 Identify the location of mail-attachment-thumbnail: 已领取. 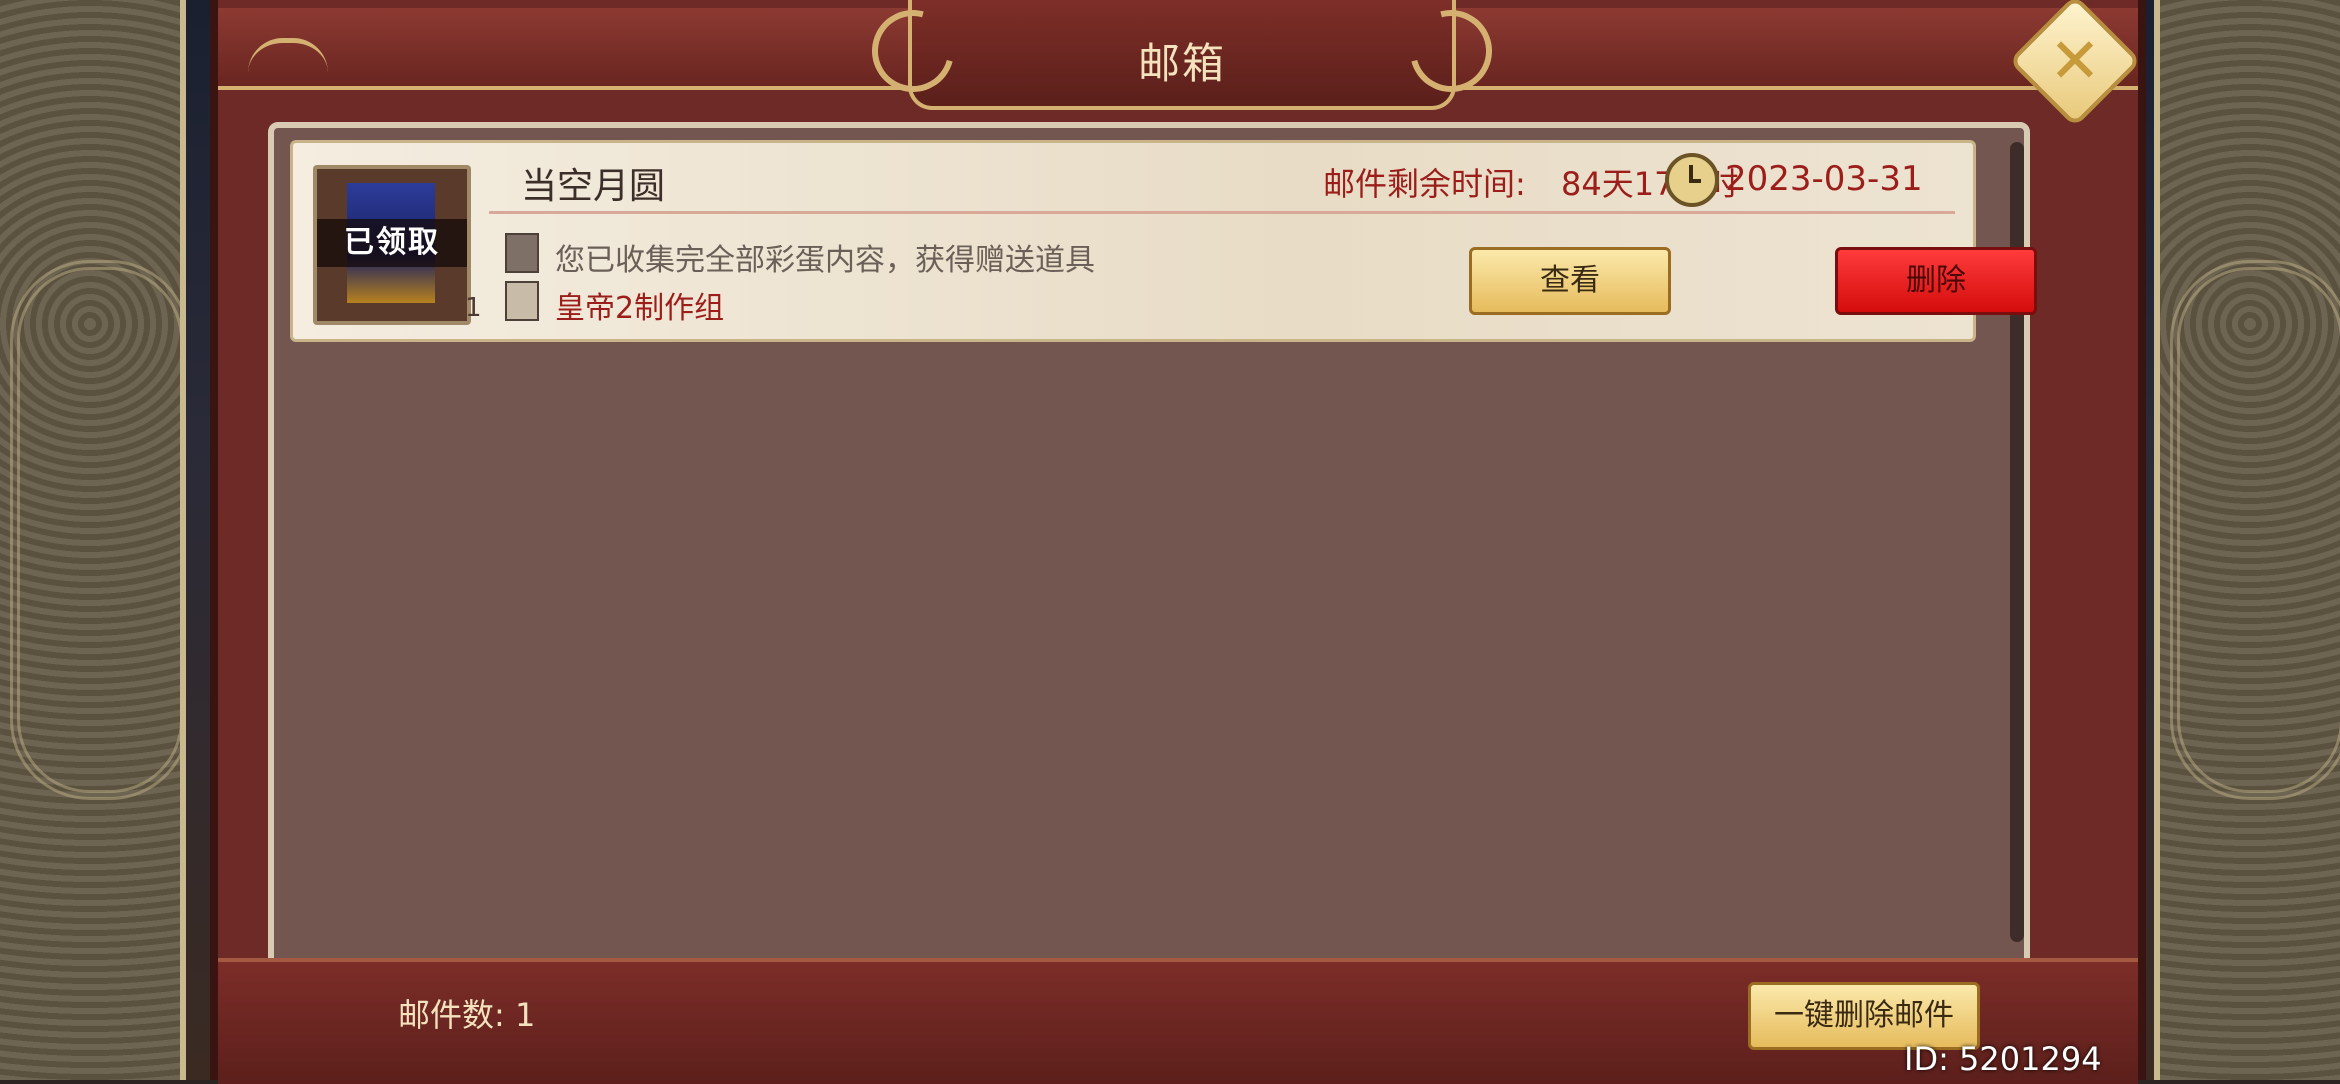
(392, 245).